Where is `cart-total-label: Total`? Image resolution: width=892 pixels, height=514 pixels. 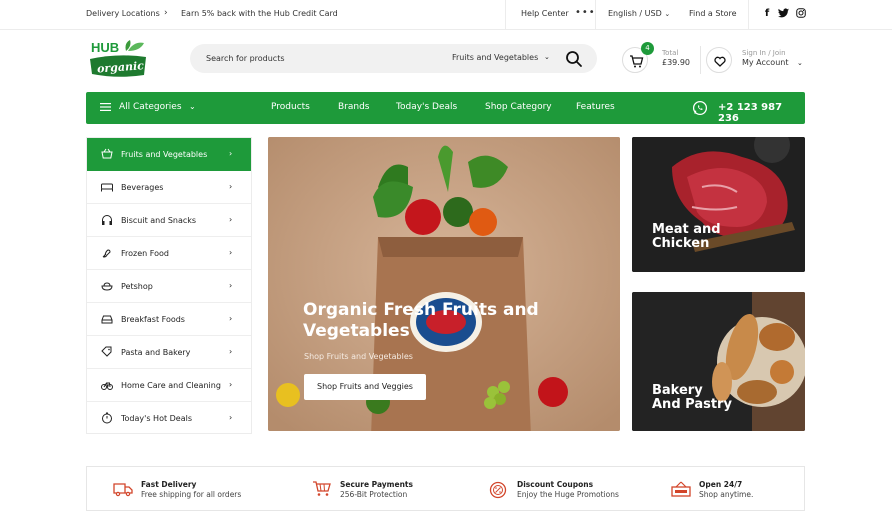 cart-total-label: Total is located at coordinates (670, 53).